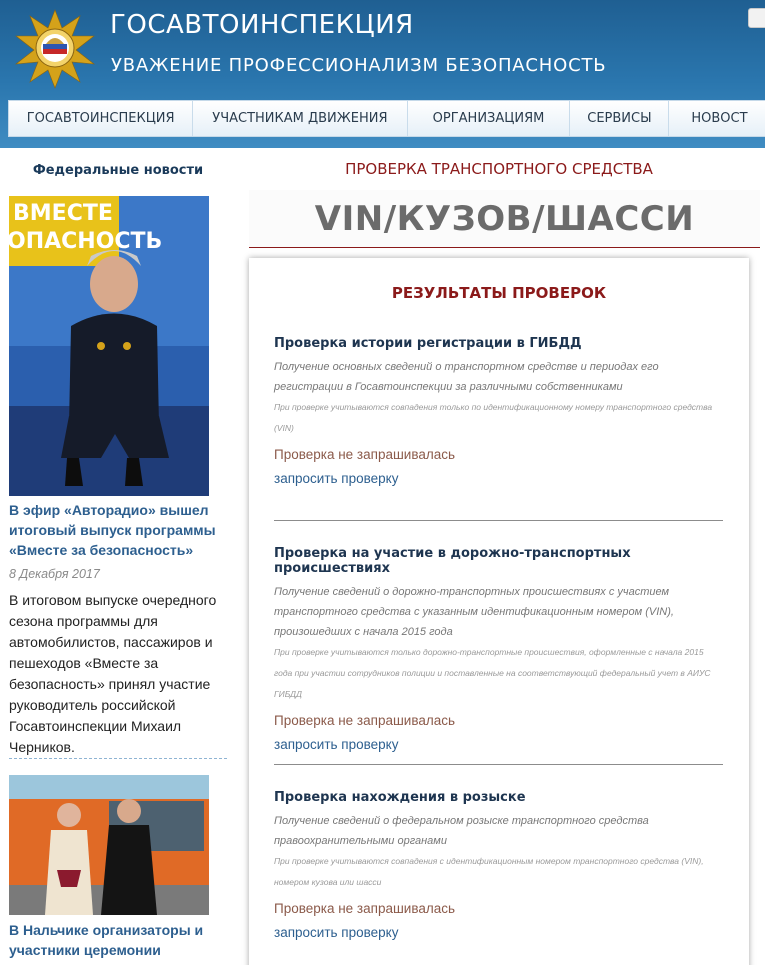 The height and width of the screenshot is (965, 765). I want to click on site-slogan: УВАЖЕНИЕ ПРОФЕССИОНАЛИЗМ БЕЗОПАСНОСТЬ, so click(359, 65).